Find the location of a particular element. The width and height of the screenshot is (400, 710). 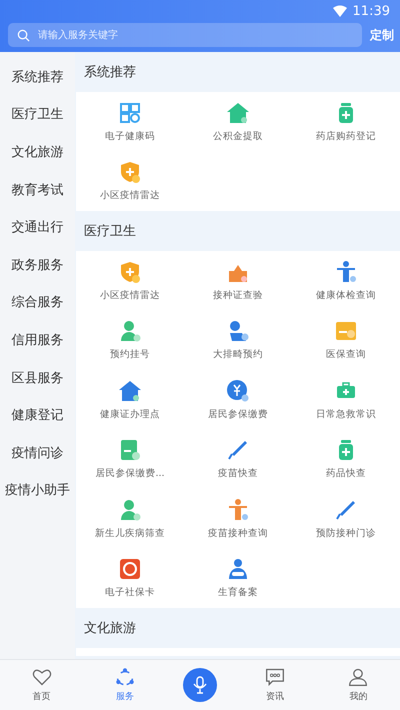

sidebar-item: 教育考试 is located at coordinates (37, 189).